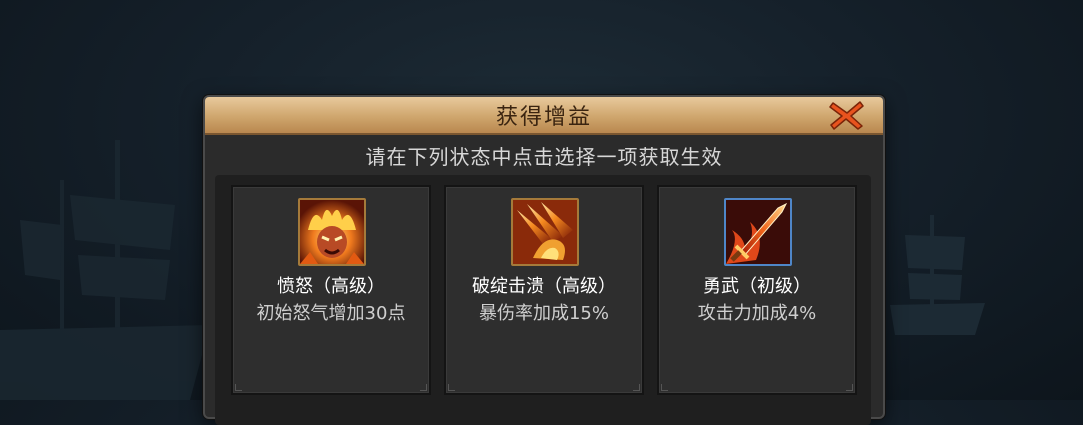 This screenshot has width=1083, height=425. I want to click on flaming-claw-icon, so click(545, 232).